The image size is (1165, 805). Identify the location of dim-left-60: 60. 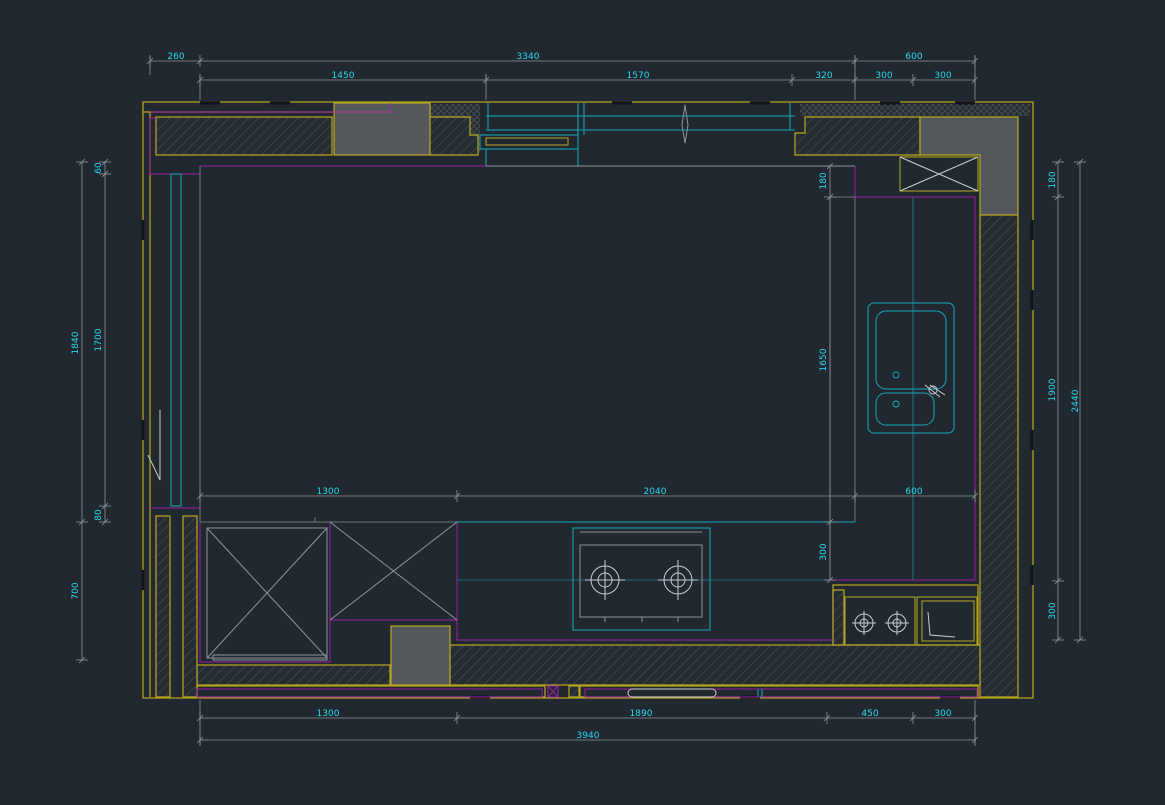
(99, 168).